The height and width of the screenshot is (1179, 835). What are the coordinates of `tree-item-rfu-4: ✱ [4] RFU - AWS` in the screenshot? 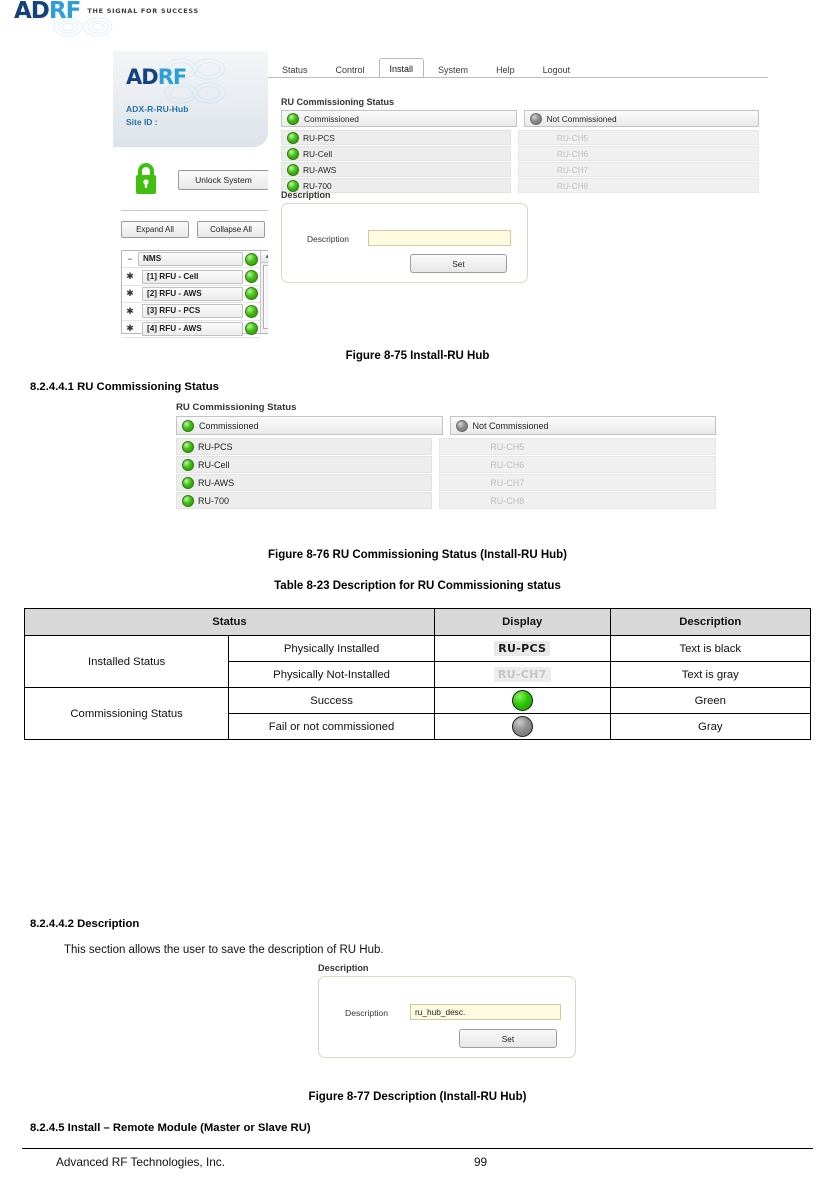 It's located at (191, 329).